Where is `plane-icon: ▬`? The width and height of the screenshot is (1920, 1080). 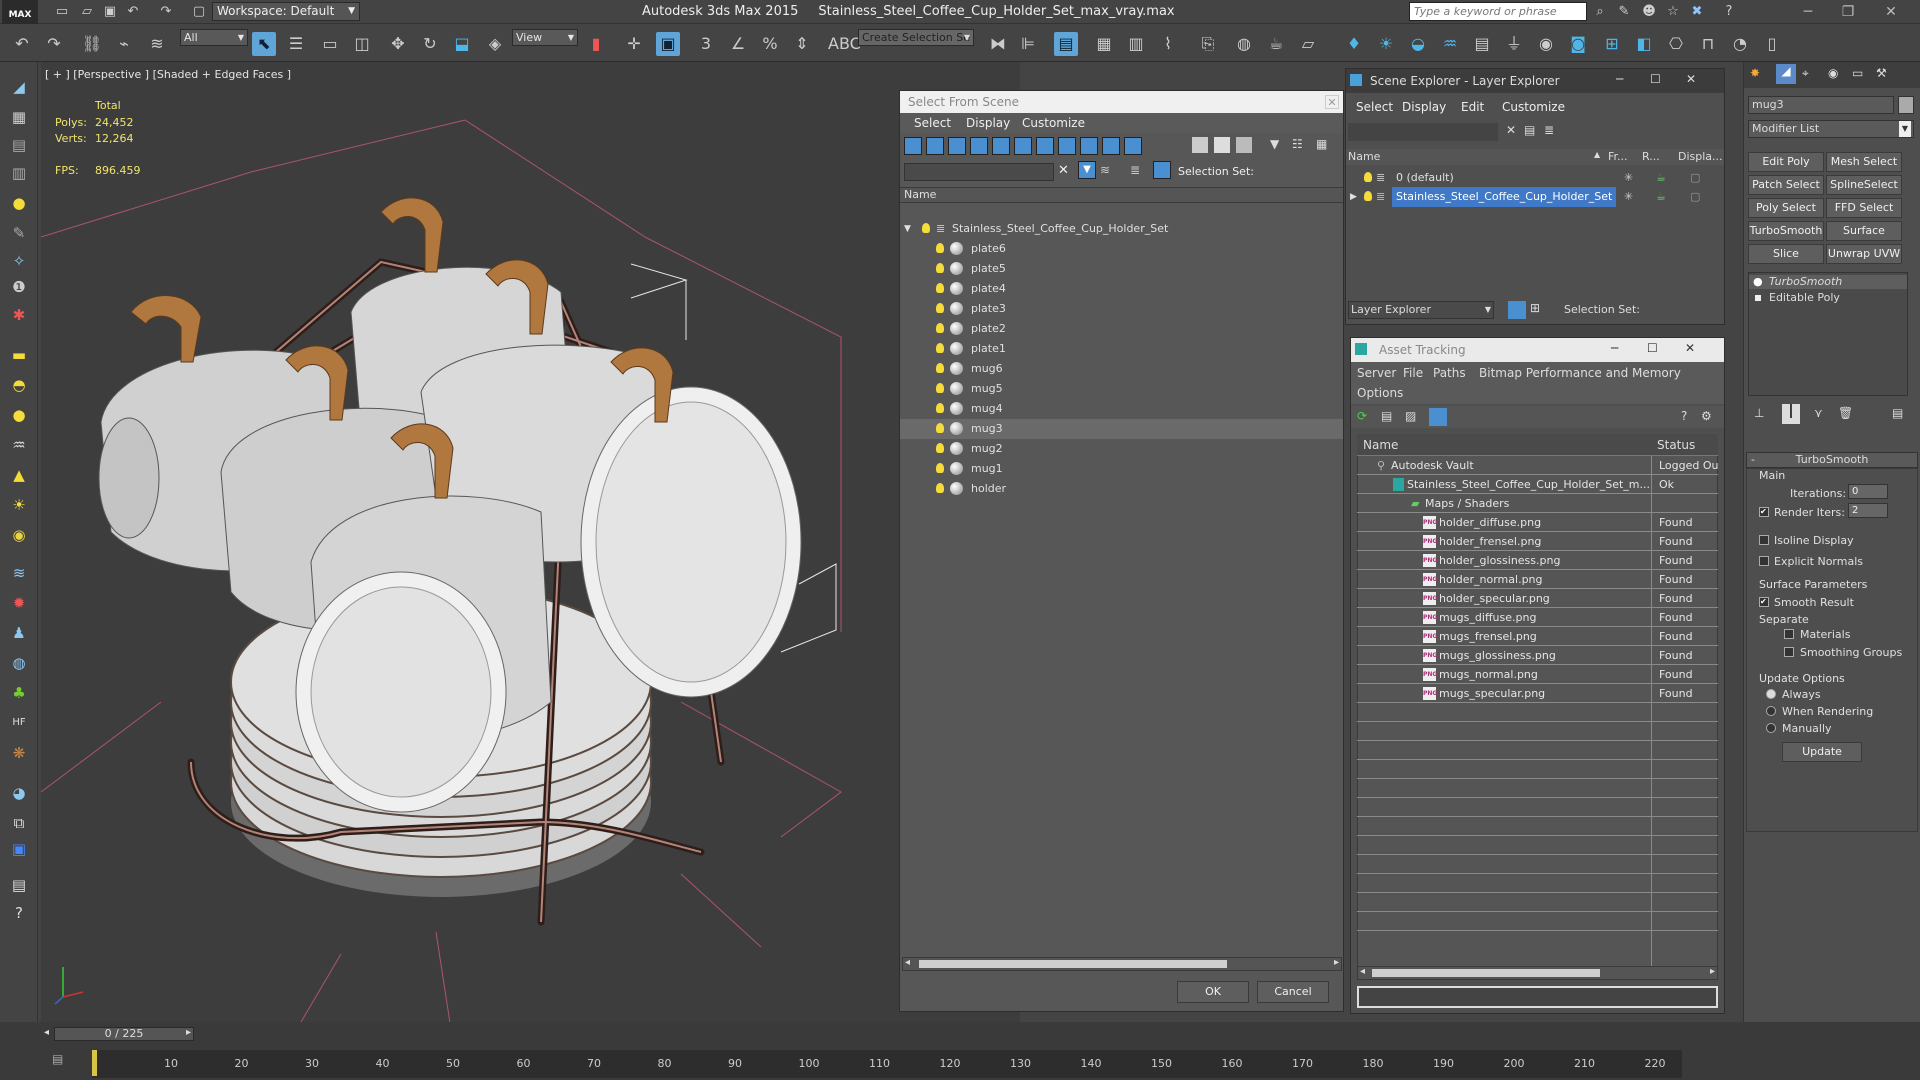 plane-icon: ▬ is located at coordinates (19, 355).